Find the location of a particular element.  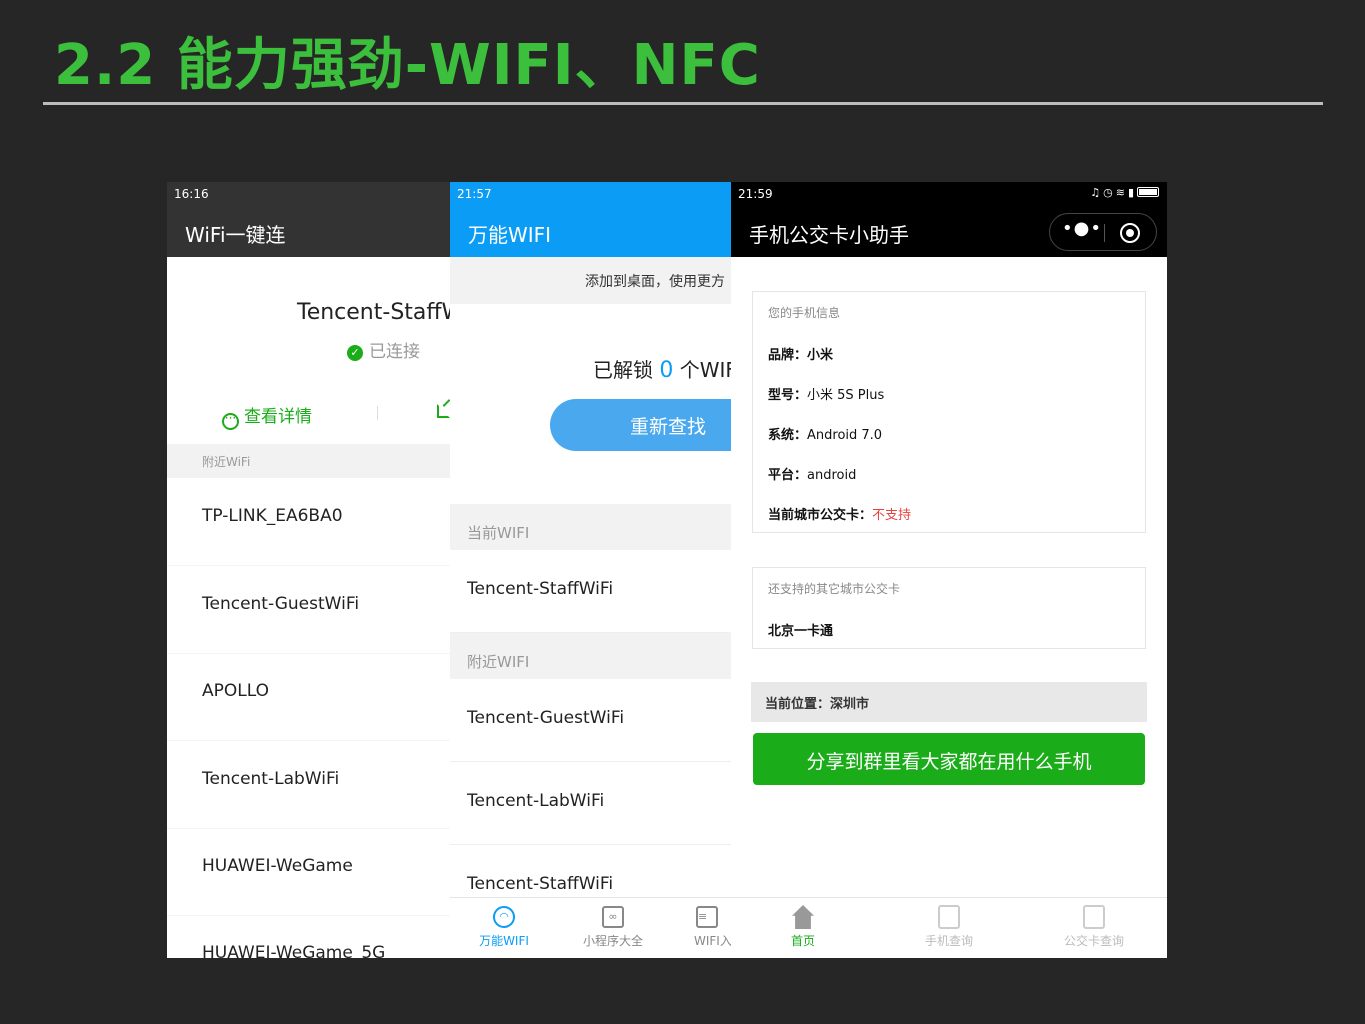

model-value: 小米 5S Plus is located at coordinates (846, 395).